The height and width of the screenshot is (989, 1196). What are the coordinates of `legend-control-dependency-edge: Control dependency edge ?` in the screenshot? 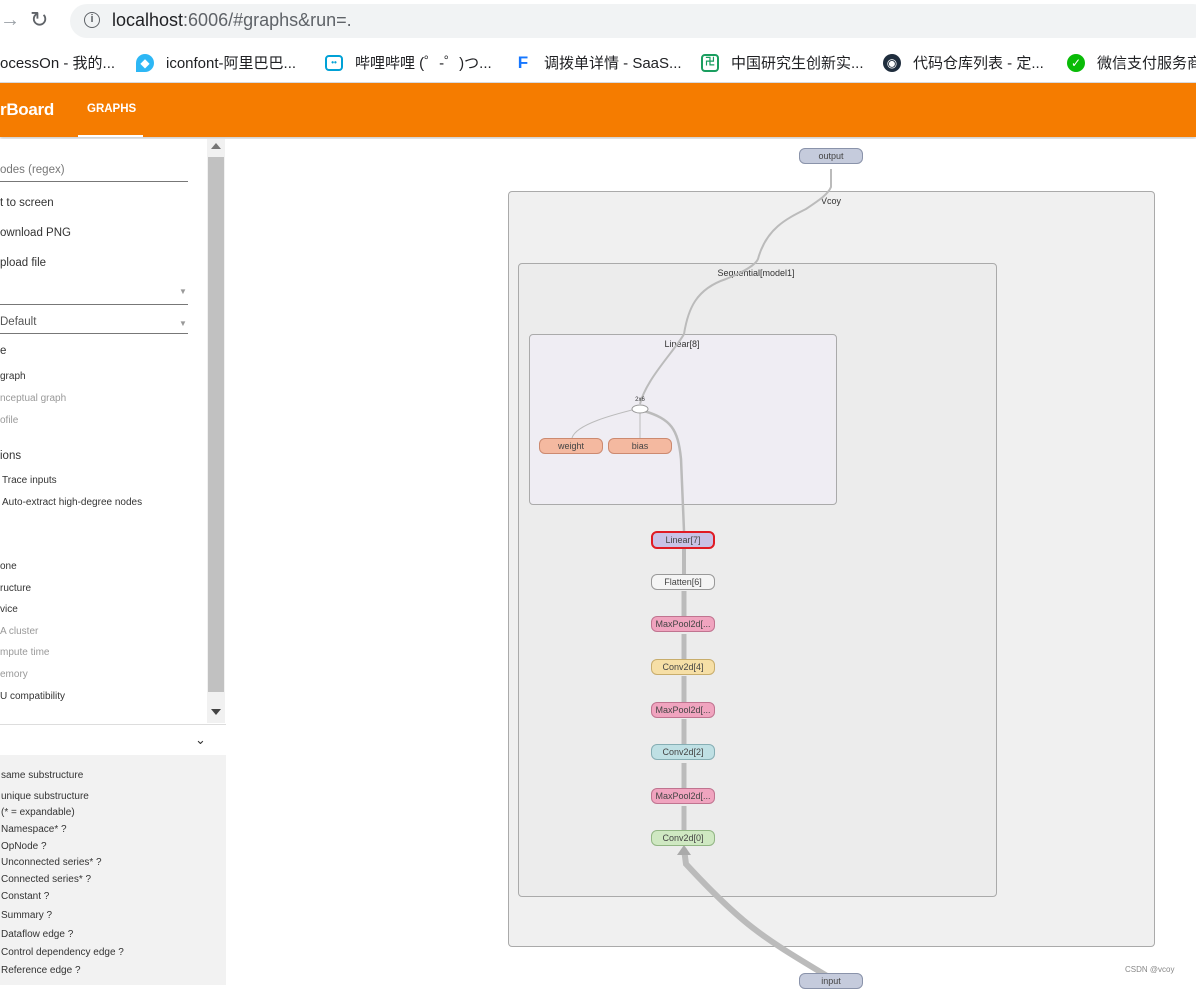 It's located at (62, 952).